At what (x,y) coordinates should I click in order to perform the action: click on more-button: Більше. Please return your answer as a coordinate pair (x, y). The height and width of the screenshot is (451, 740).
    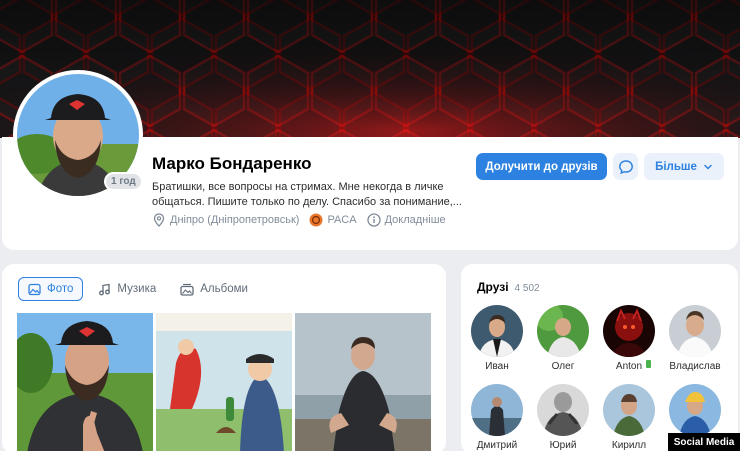
    Looking at the image, I should click on (684, 166).